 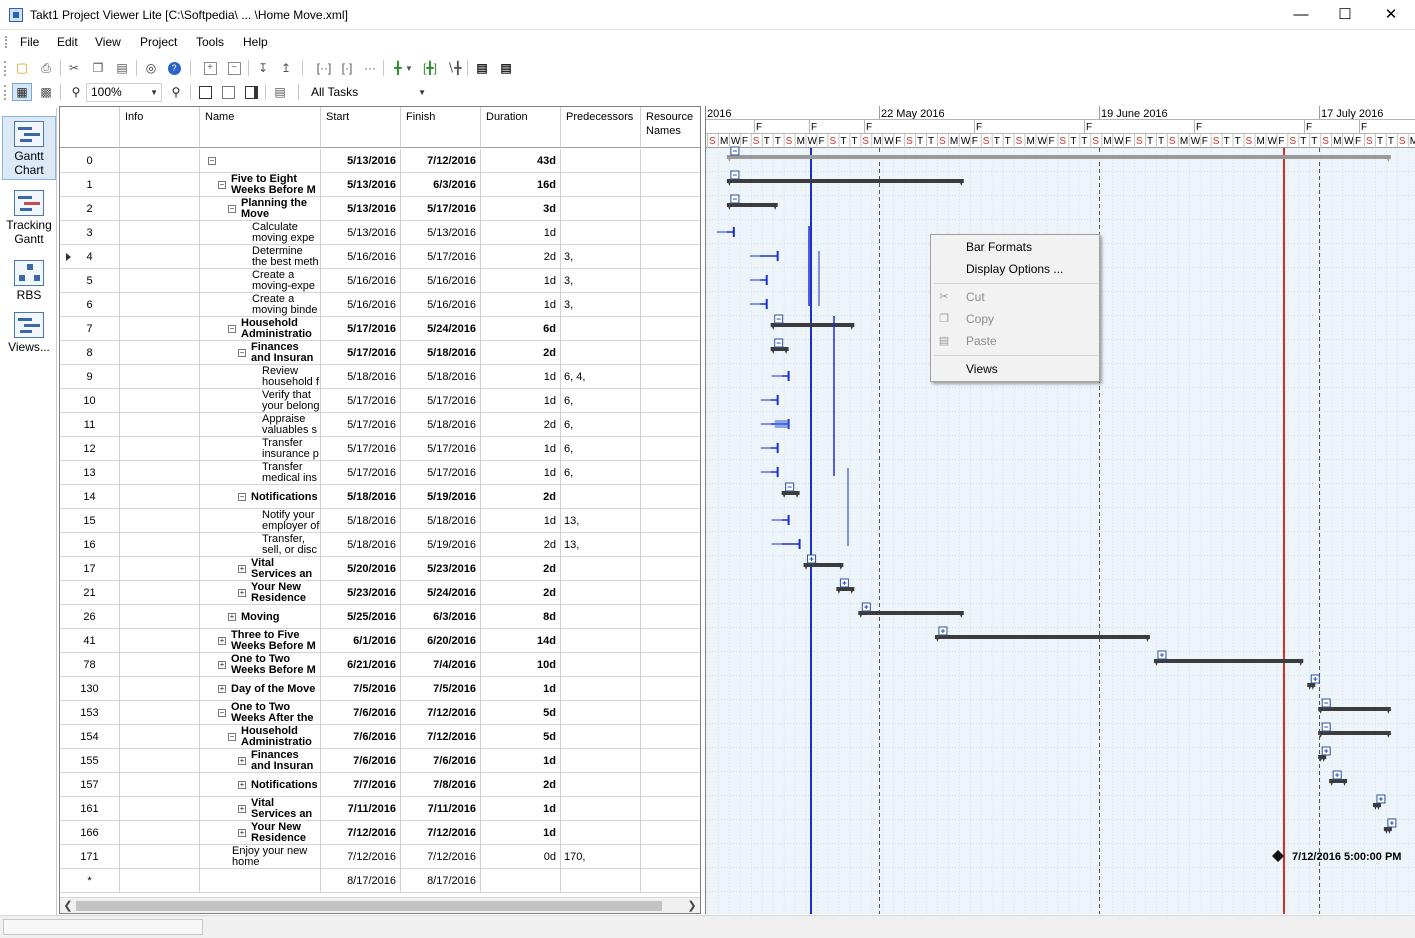 I want to click on close-button: ✕, so click(x=1391, y=15).